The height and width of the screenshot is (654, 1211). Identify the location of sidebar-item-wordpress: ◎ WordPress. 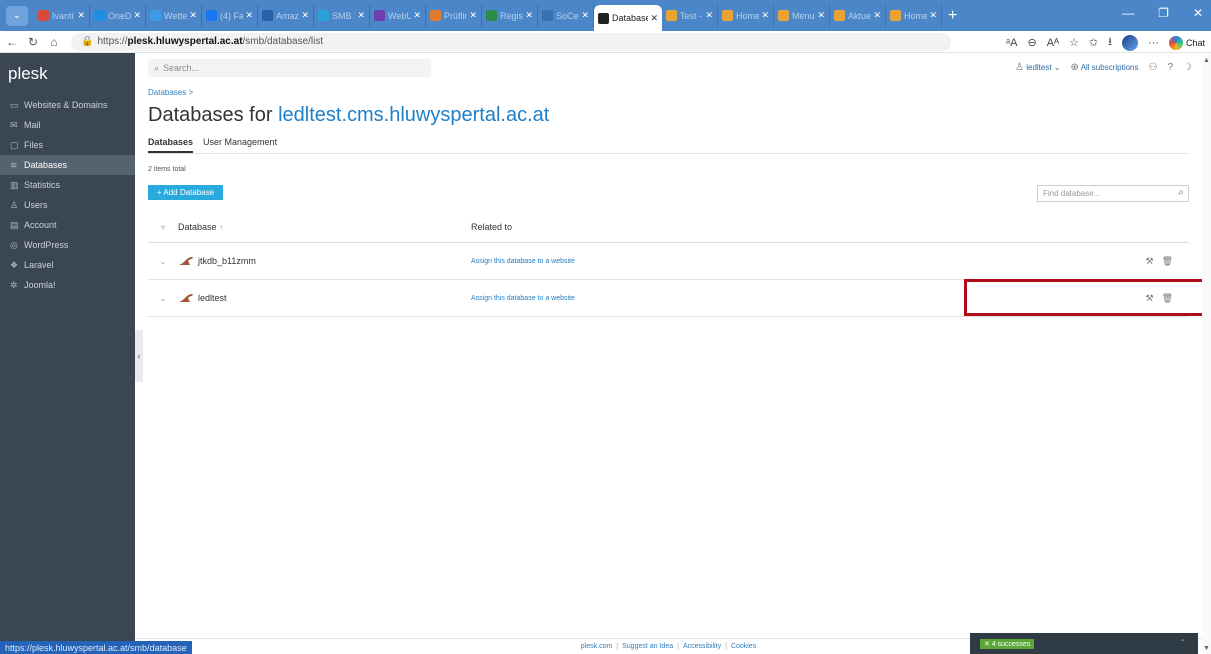
(67, 245).